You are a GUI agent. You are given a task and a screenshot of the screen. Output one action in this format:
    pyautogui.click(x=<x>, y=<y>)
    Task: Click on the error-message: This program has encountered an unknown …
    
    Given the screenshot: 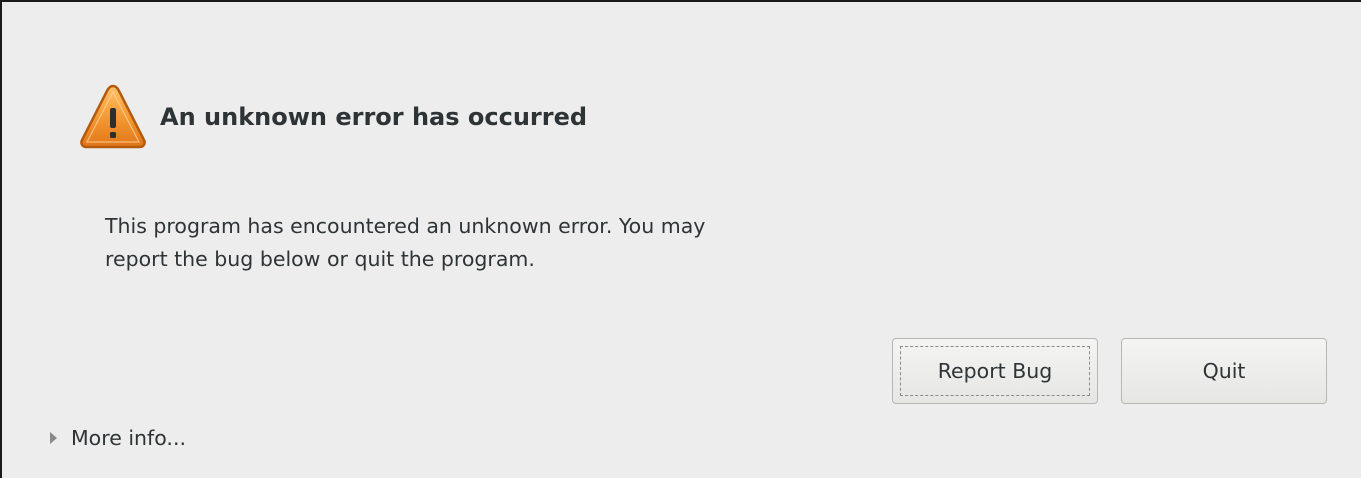 What is the action you would take?
    pyautogui.click(x=515, y=243)
    